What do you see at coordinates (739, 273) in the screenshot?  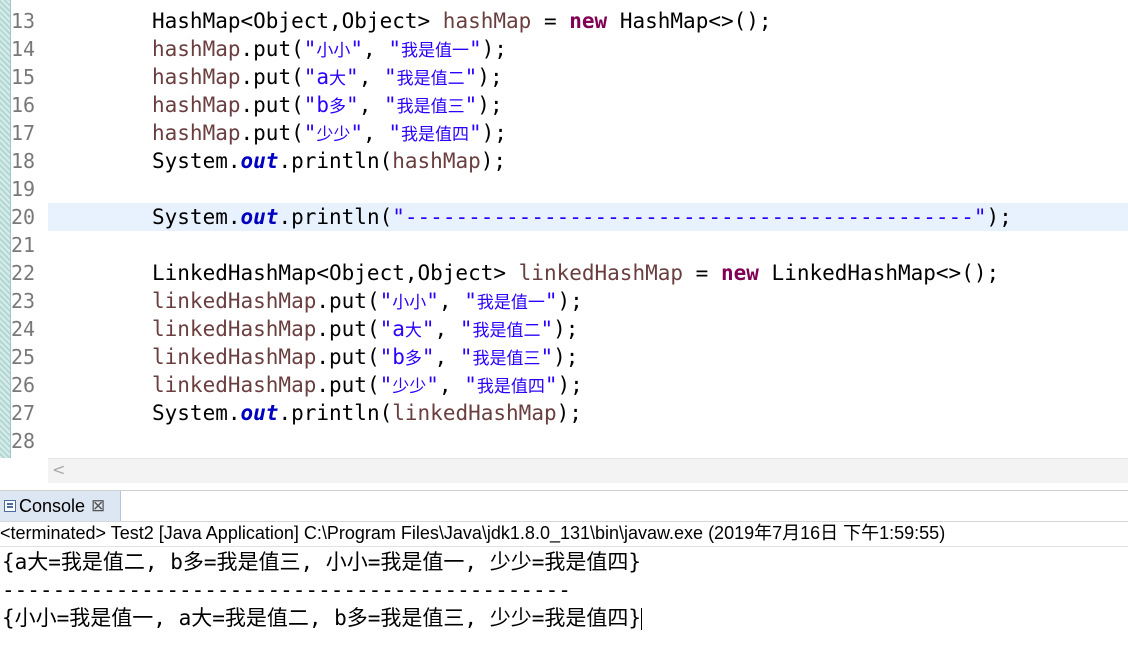 I see `code-token: new` at bounding box center [739, 273].